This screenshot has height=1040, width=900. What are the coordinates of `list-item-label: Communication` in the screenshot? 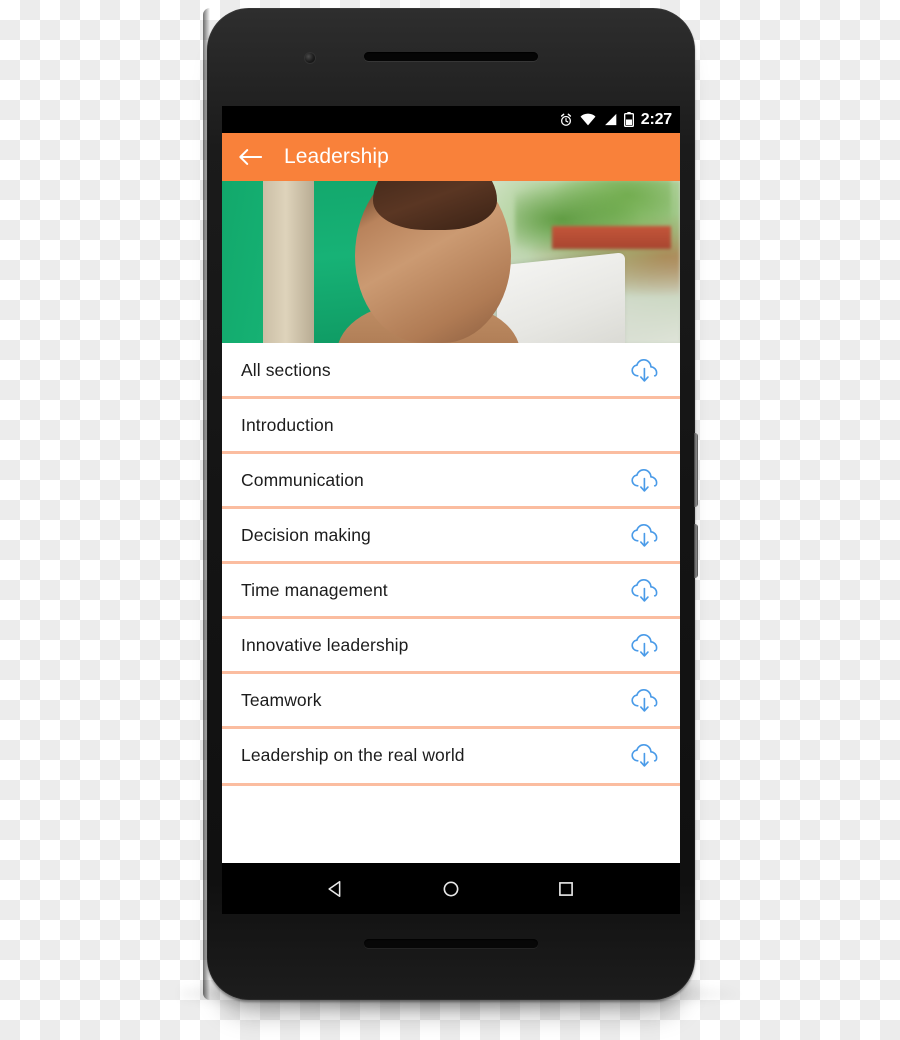 It's located at (302, 480).